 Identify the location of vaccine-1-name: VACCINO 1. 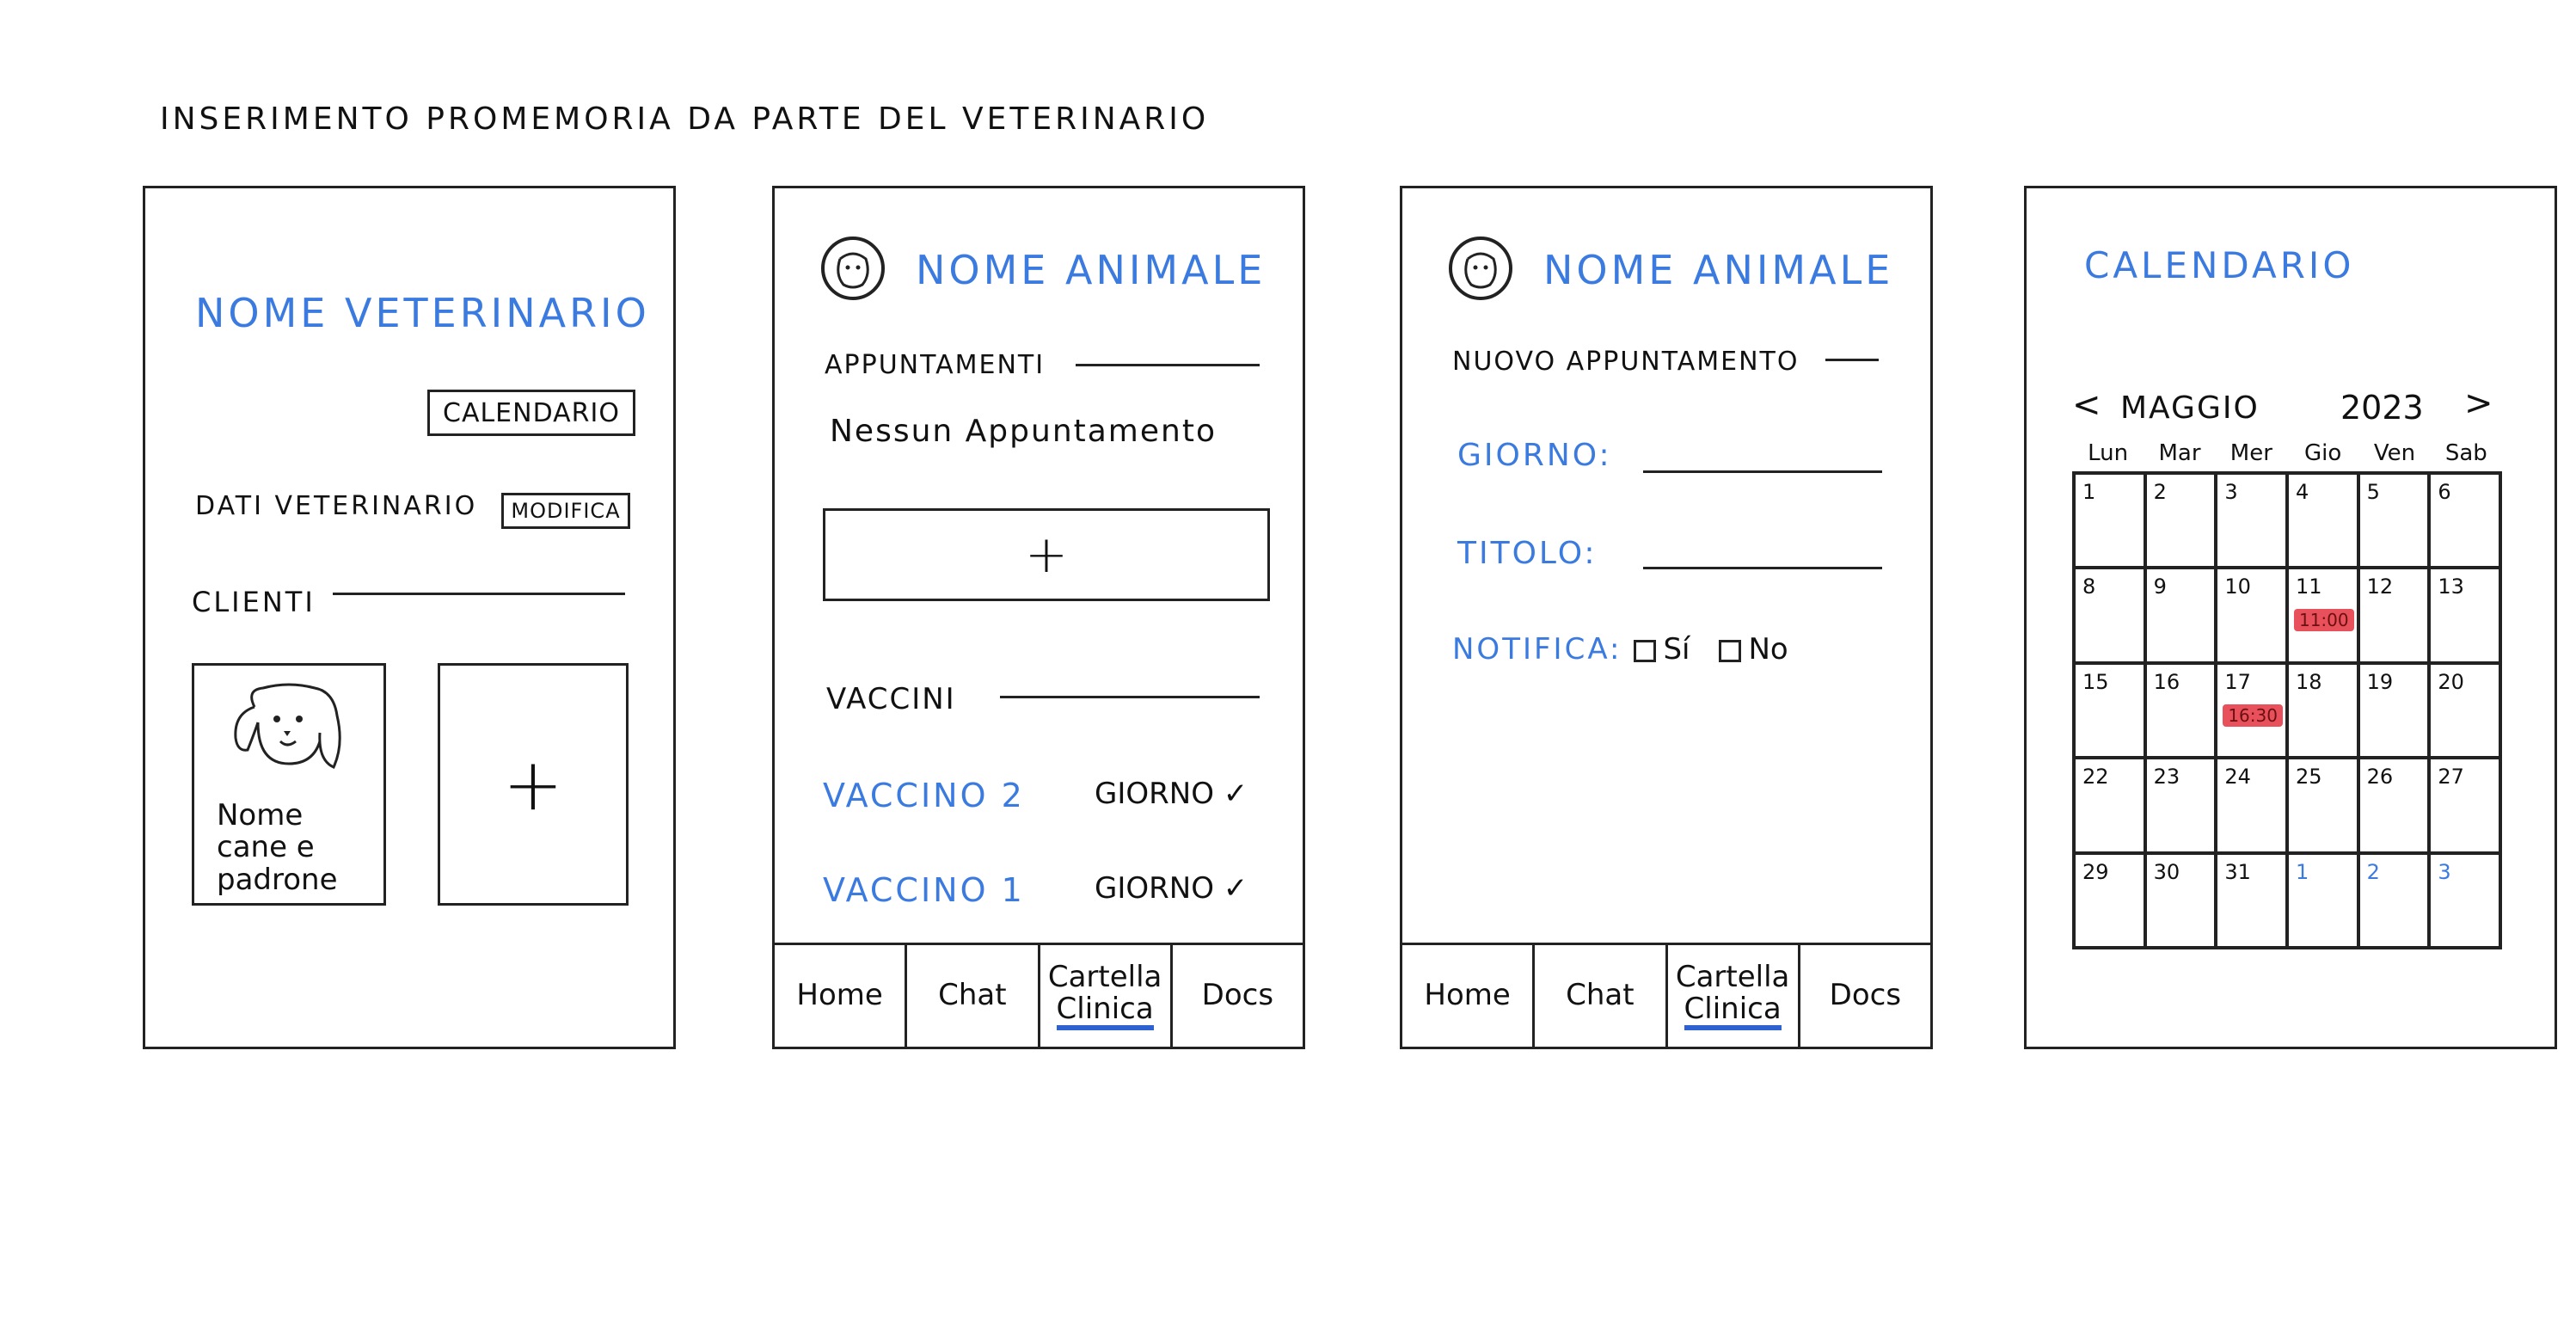
(924, 890).